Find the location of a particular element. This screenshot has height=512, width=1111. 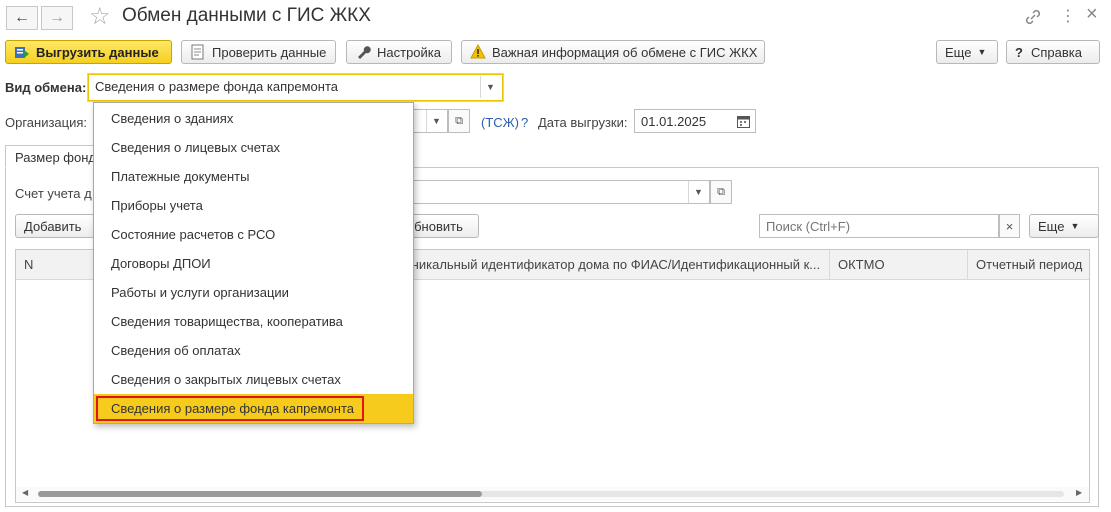

exchange-type-label: Вид обмена: is located at coordinates (46, 87).